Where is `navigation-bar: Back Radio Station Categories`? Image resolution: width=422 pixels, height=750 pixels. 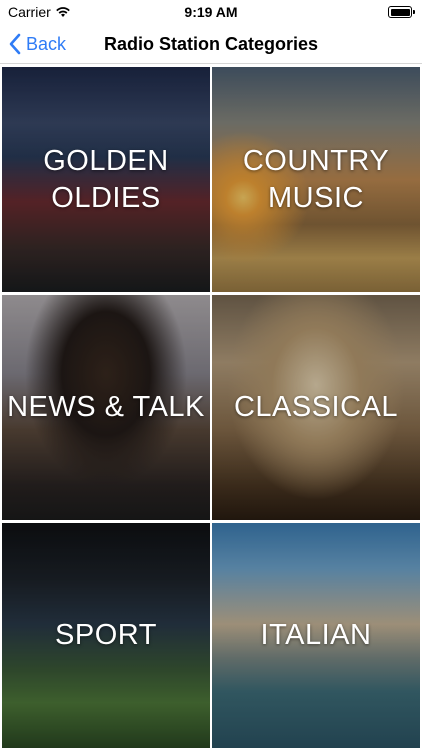
navigation-bar: Back Radio Station Categories is located at coordinates (211, 44).